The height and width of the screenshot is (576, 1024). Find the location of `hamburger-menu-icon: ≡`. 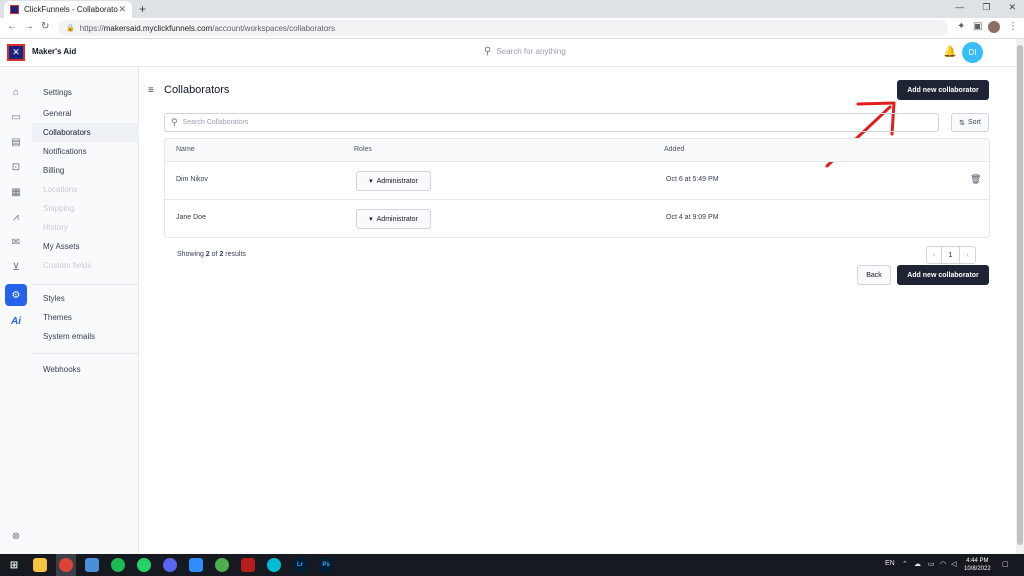

hamburger-menu-icon: ≡ is located at coordinates (151, 90).